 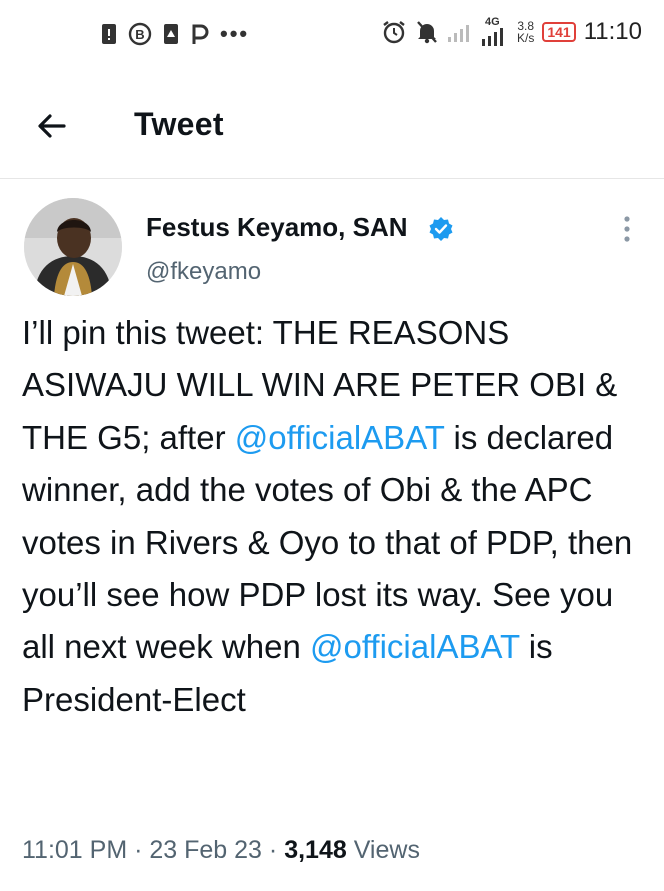 I want to click on status-right: 4G 3.8 K/s 141 11:10, so click(x=511, y=31).